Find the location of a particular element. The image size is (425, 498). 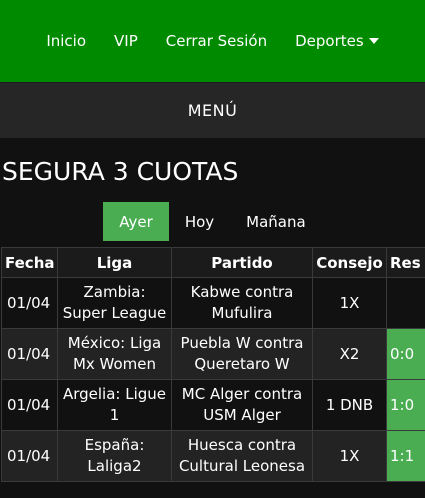

cell-partido: MC Alger contra USM Alger is located at coordinates (242, 405).